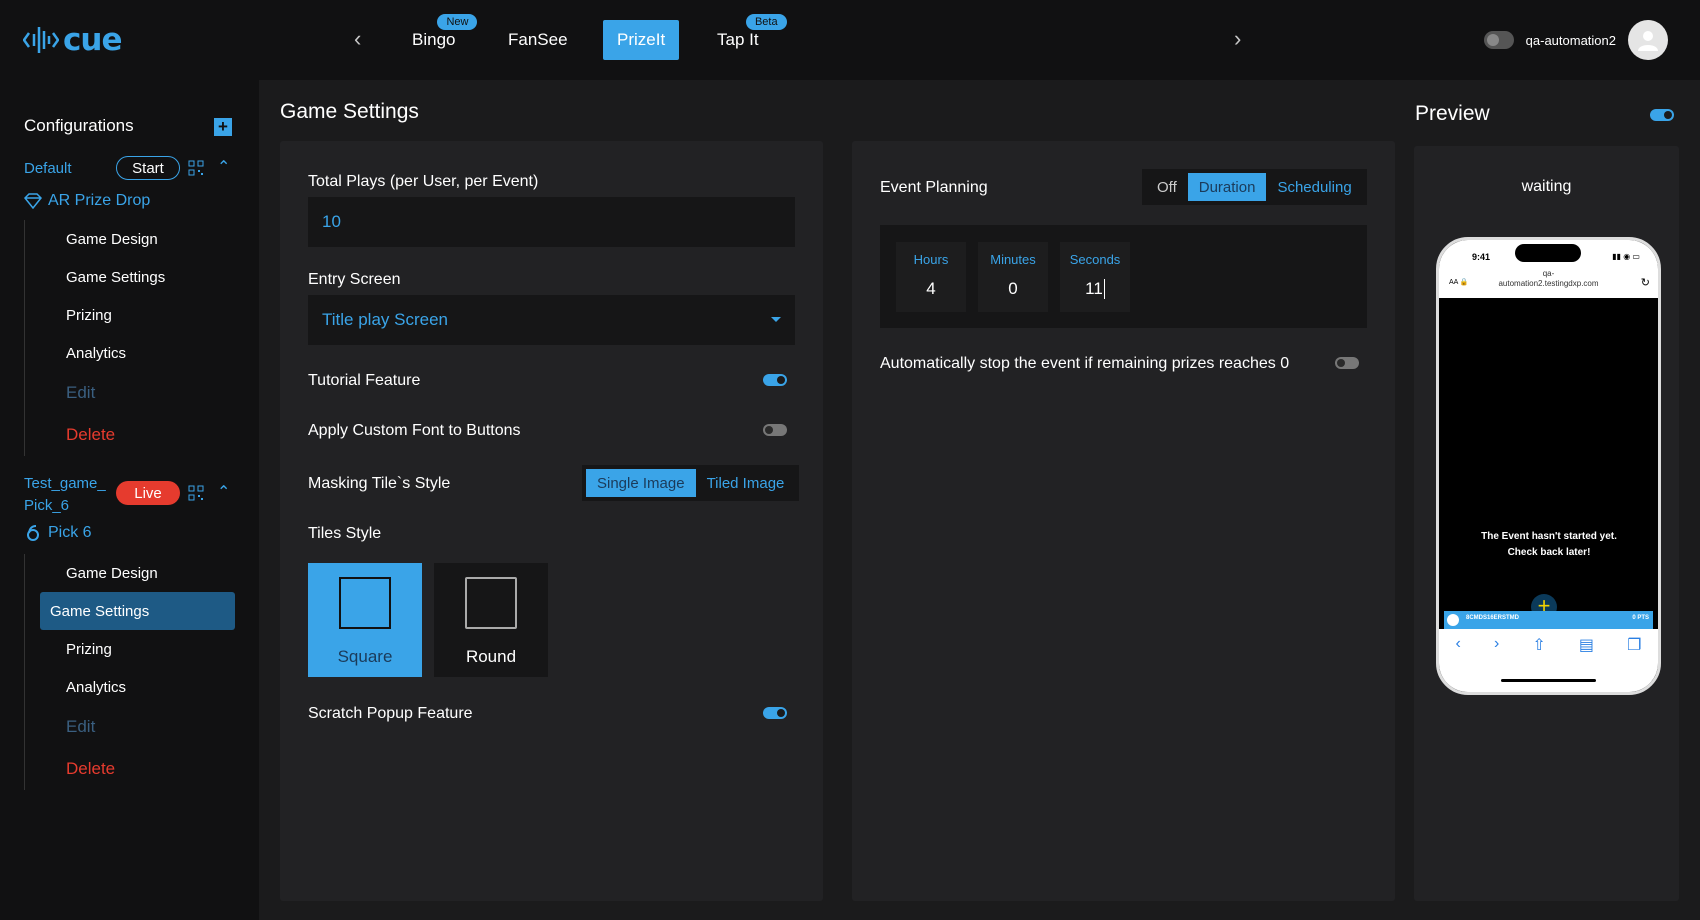  What do you see at coordinates (357, 39) in the screenshot?
I see `nav-prev-arrow-icon: ‹` at bounding box center [357, 39].